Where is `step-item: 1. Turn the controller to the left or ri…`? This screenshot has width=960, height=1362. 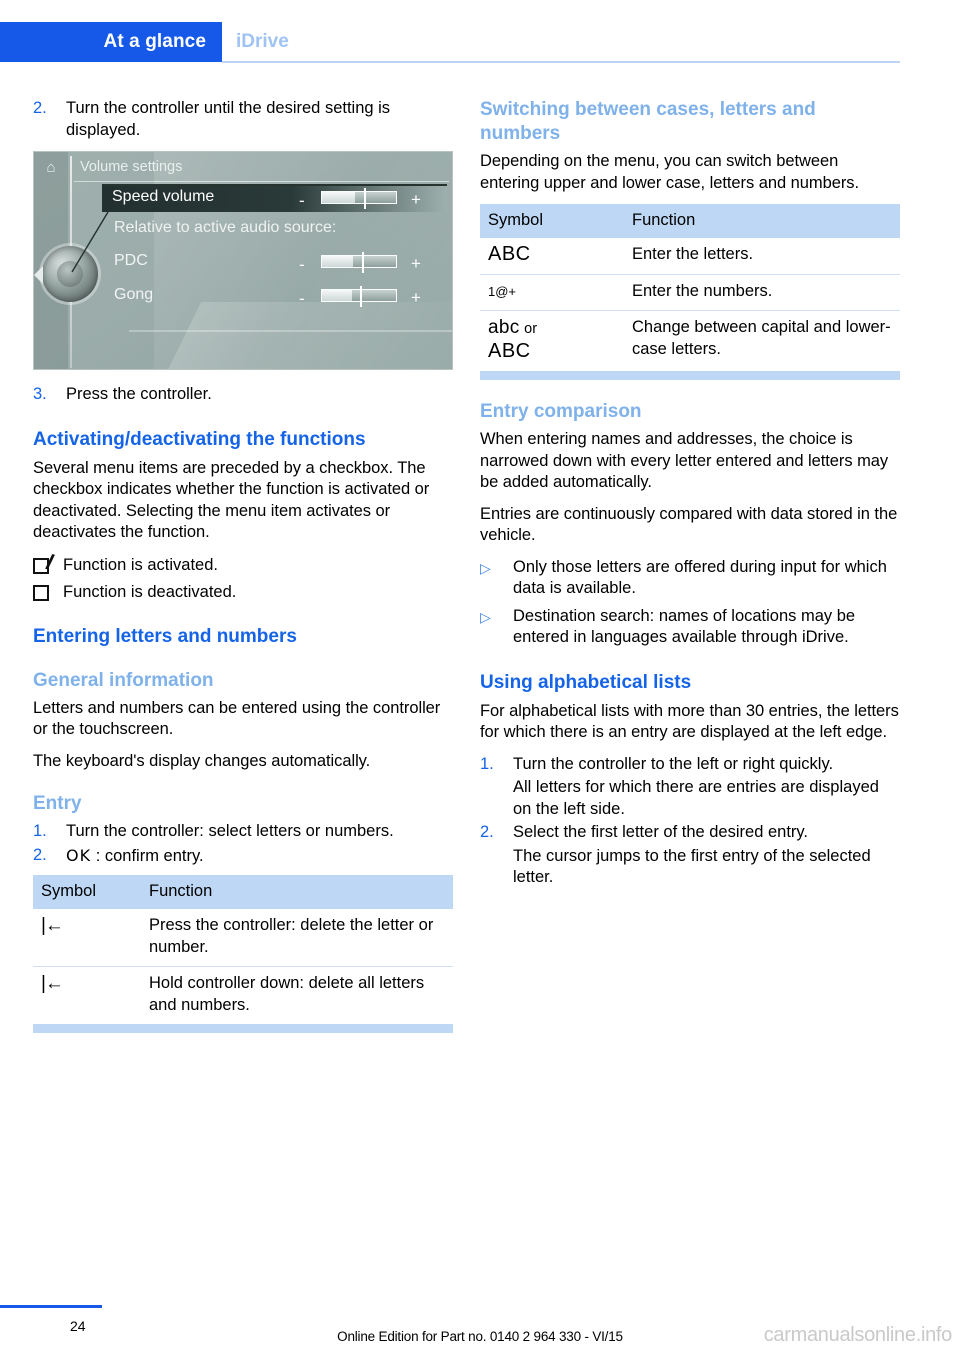
step-item: 1. Turn the controller to the left or ri… is located at coordinates (690, 765).